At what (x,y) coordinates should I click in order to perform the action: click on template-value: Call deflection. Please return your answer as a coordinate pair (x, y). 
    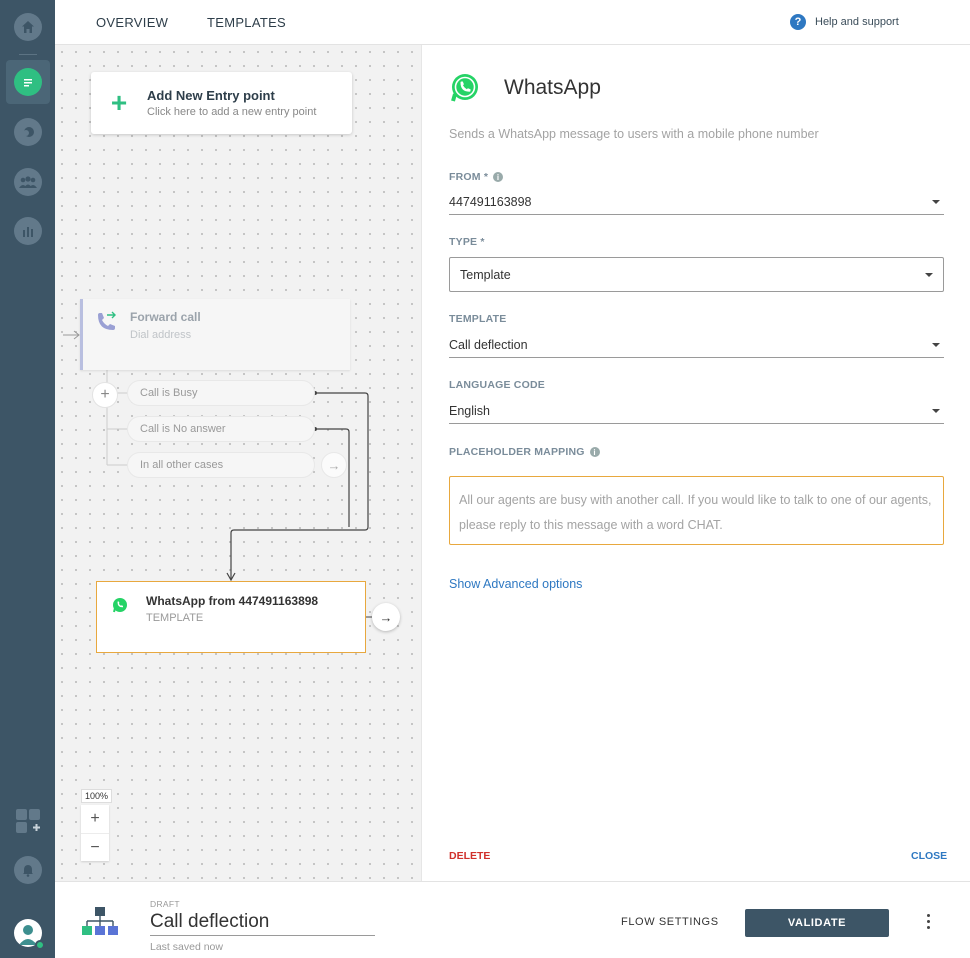
    Looking at the image, I should click on (488, 344).